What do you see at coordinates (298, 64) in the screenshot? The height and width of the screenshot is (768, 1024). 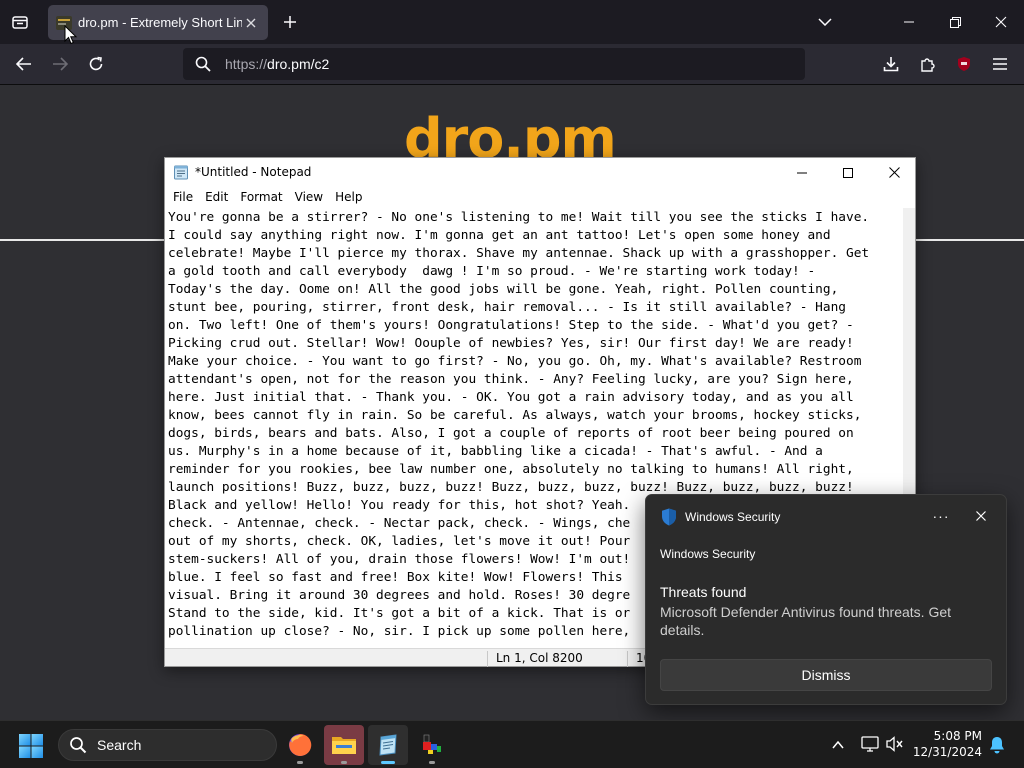 I see `url-host-path: dro.pm/c2` at bounding box center [298, 64].